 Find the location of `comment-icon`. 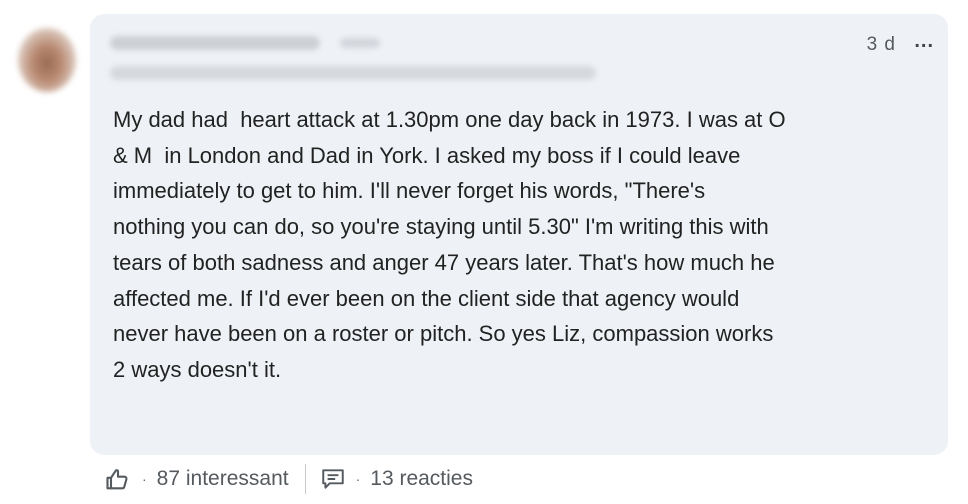

comment-icon is located at coordinates (333, 479).